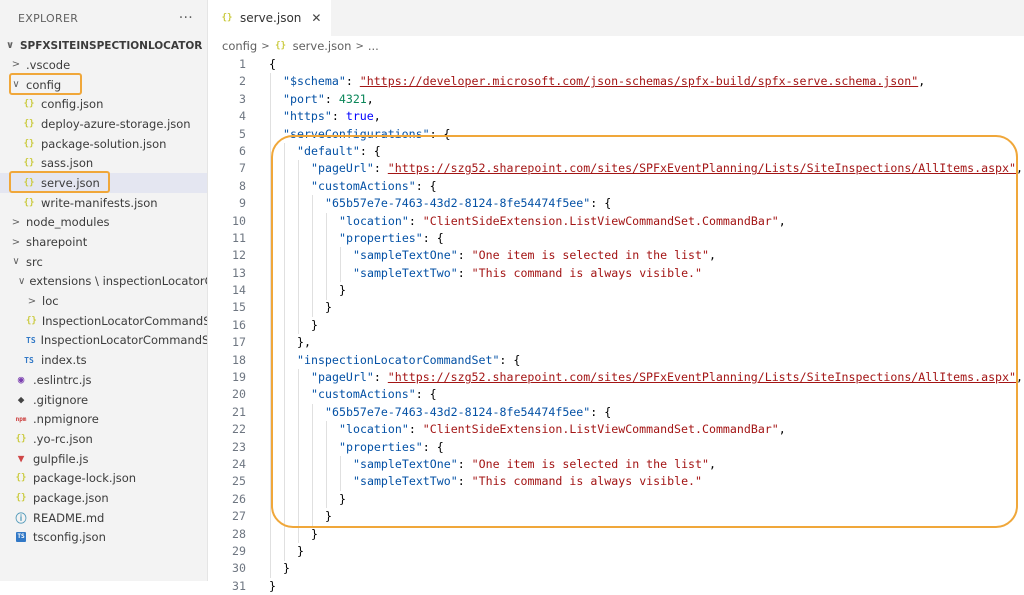 Image resolution: width=1024 pixels, height=595 pixels. What do you see at coordinates (186, 18) in the screenshot?
I see `more-actions-icon: ···` at bounding box center [186, 18].